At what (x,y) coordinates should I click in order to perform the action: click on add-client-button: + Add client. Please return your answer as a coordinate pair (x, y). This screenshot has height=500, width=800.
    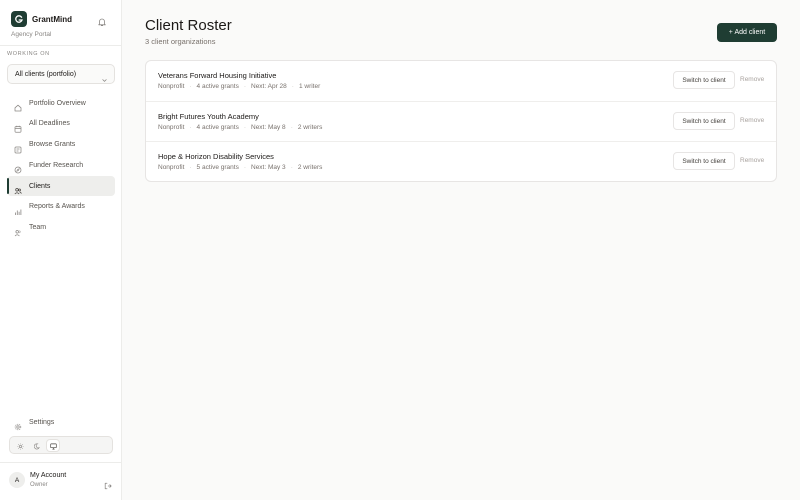
    Looking at the image, I should click on (747, 32).